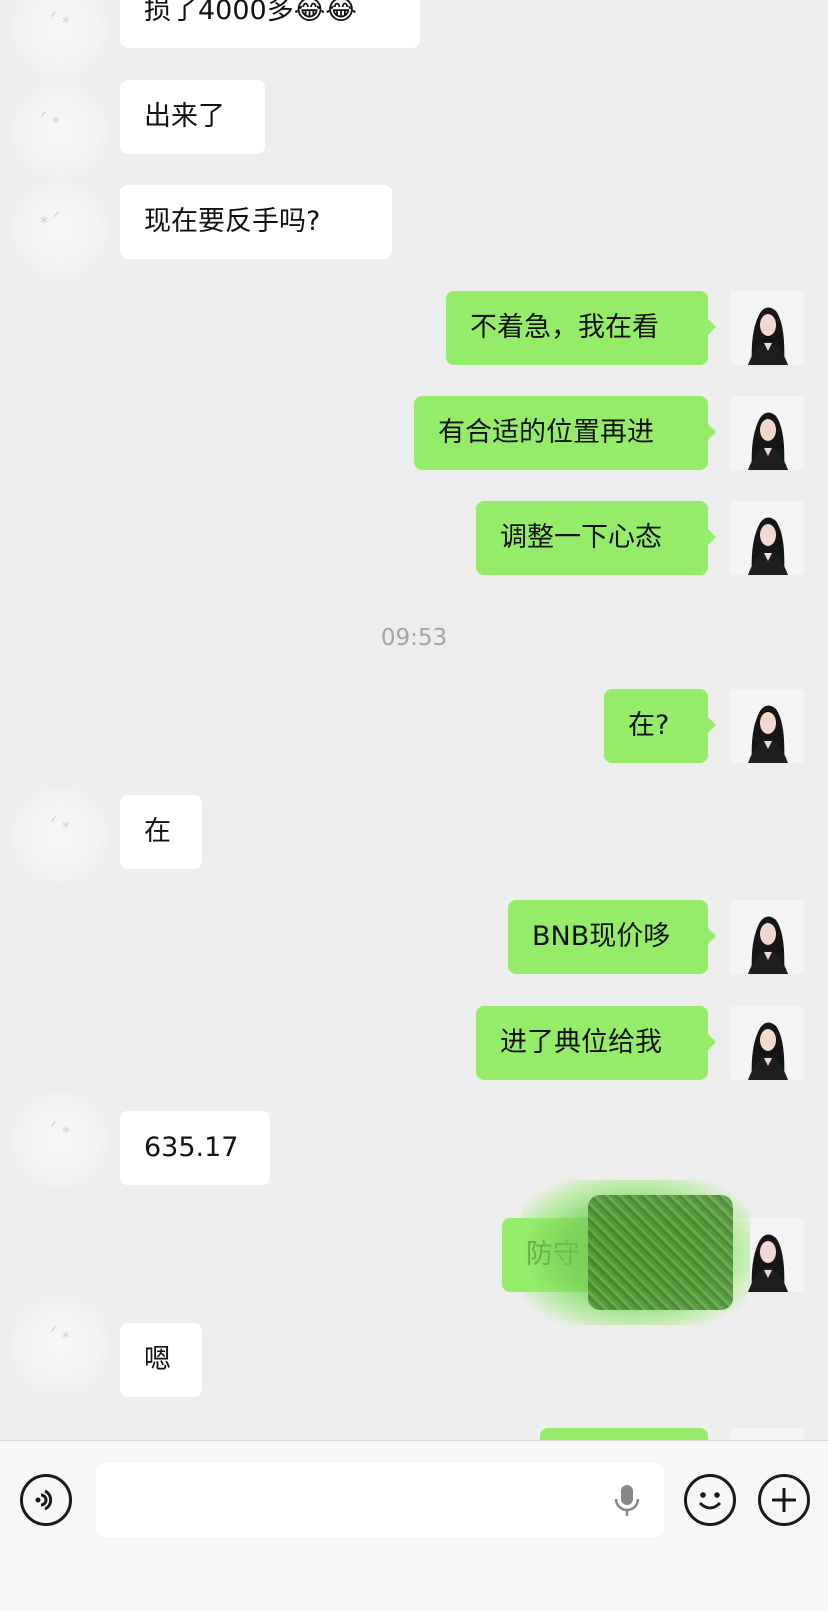  I want to click on contact-avatar: ⁎ ᐟ, so click(60, 230).